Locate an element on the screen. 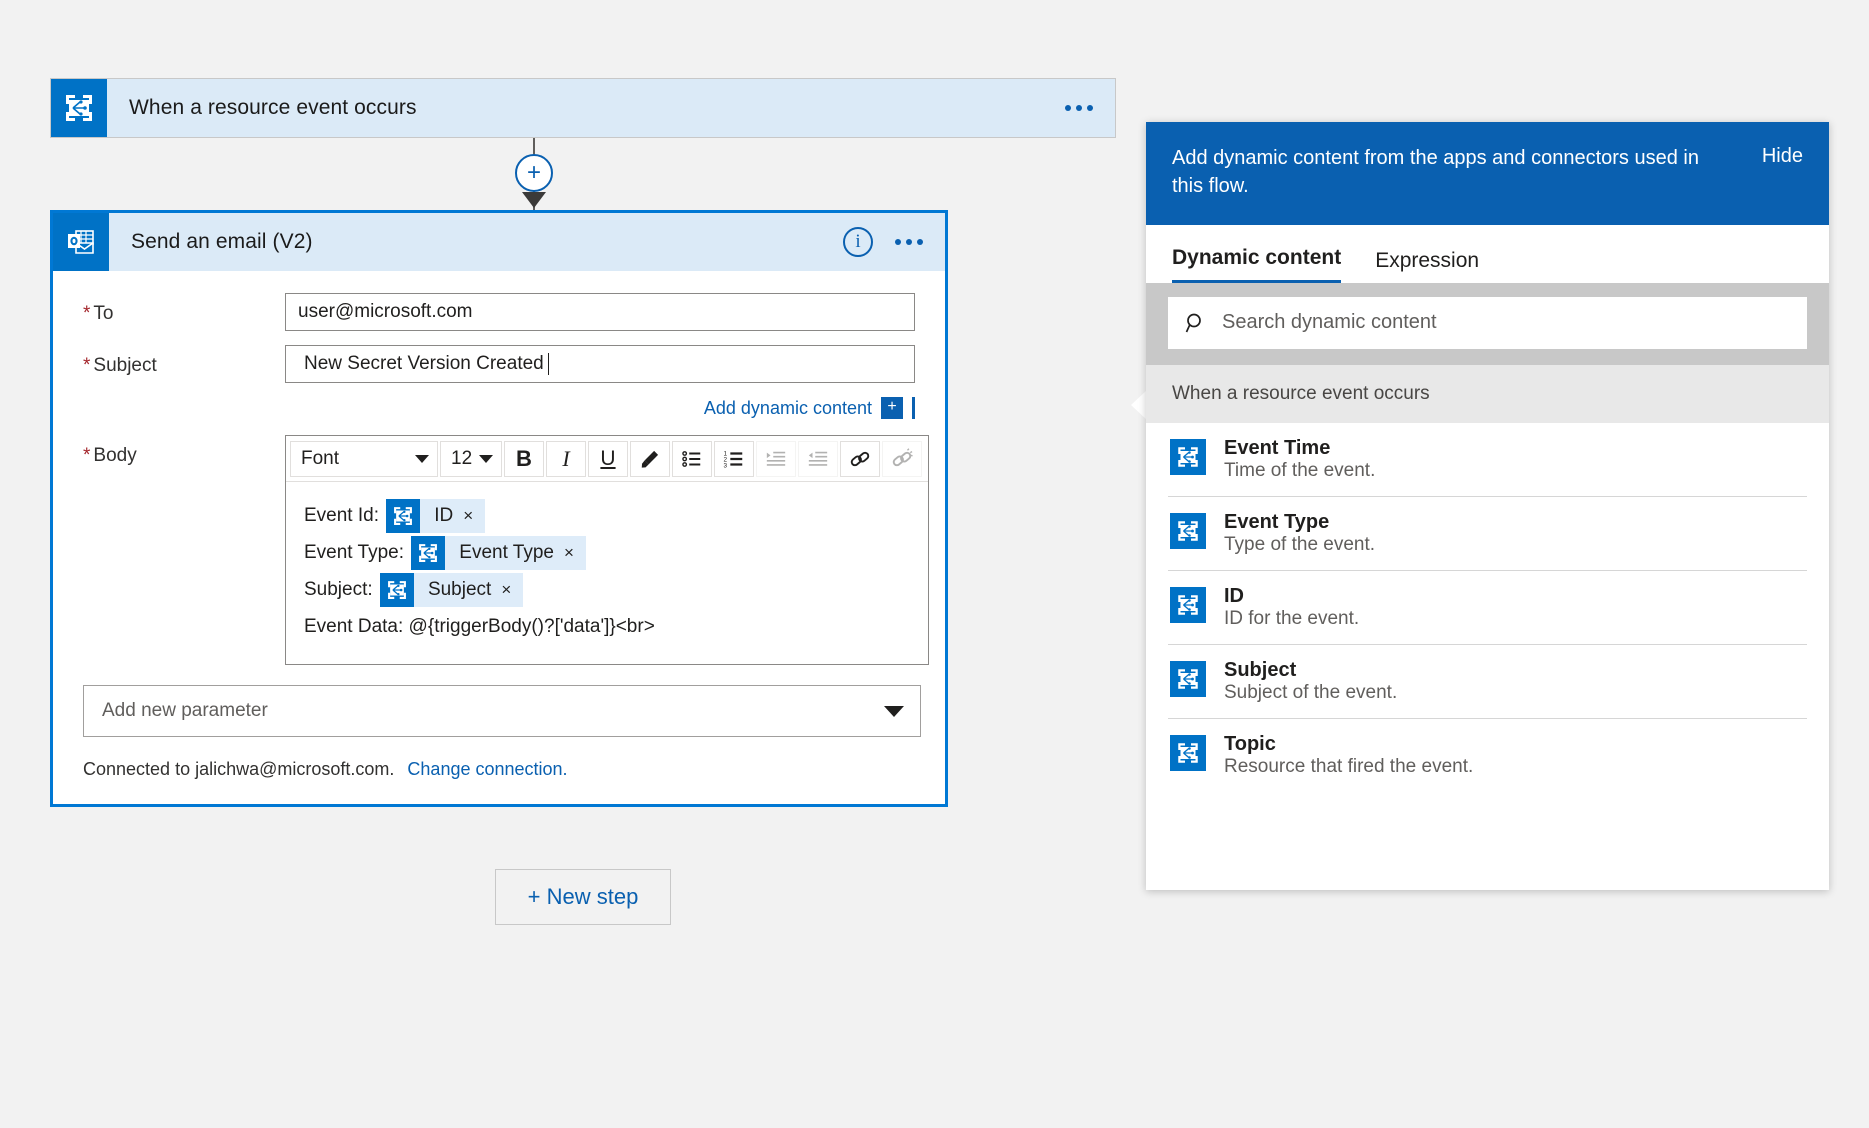  connection-text: Connected to jalichwa@microsoft.com. is located at coordinates (239, 769).